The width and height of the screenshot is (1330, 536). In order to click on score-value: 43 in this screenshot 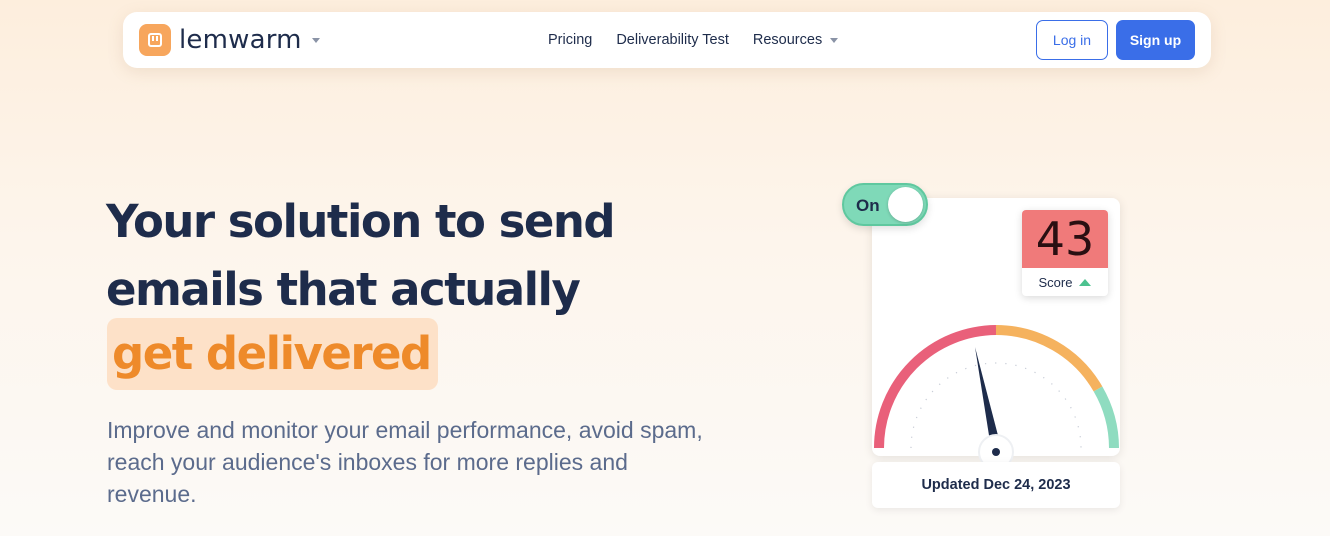, I will do `click(1065, 239)`.